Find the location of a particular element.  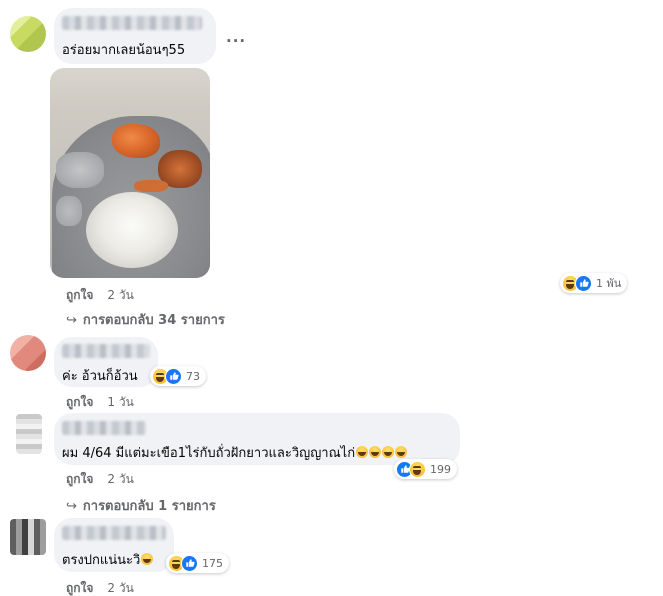

comment-text-body: ตรงปกแน่นะวิ is located at coordinates (101, 560).